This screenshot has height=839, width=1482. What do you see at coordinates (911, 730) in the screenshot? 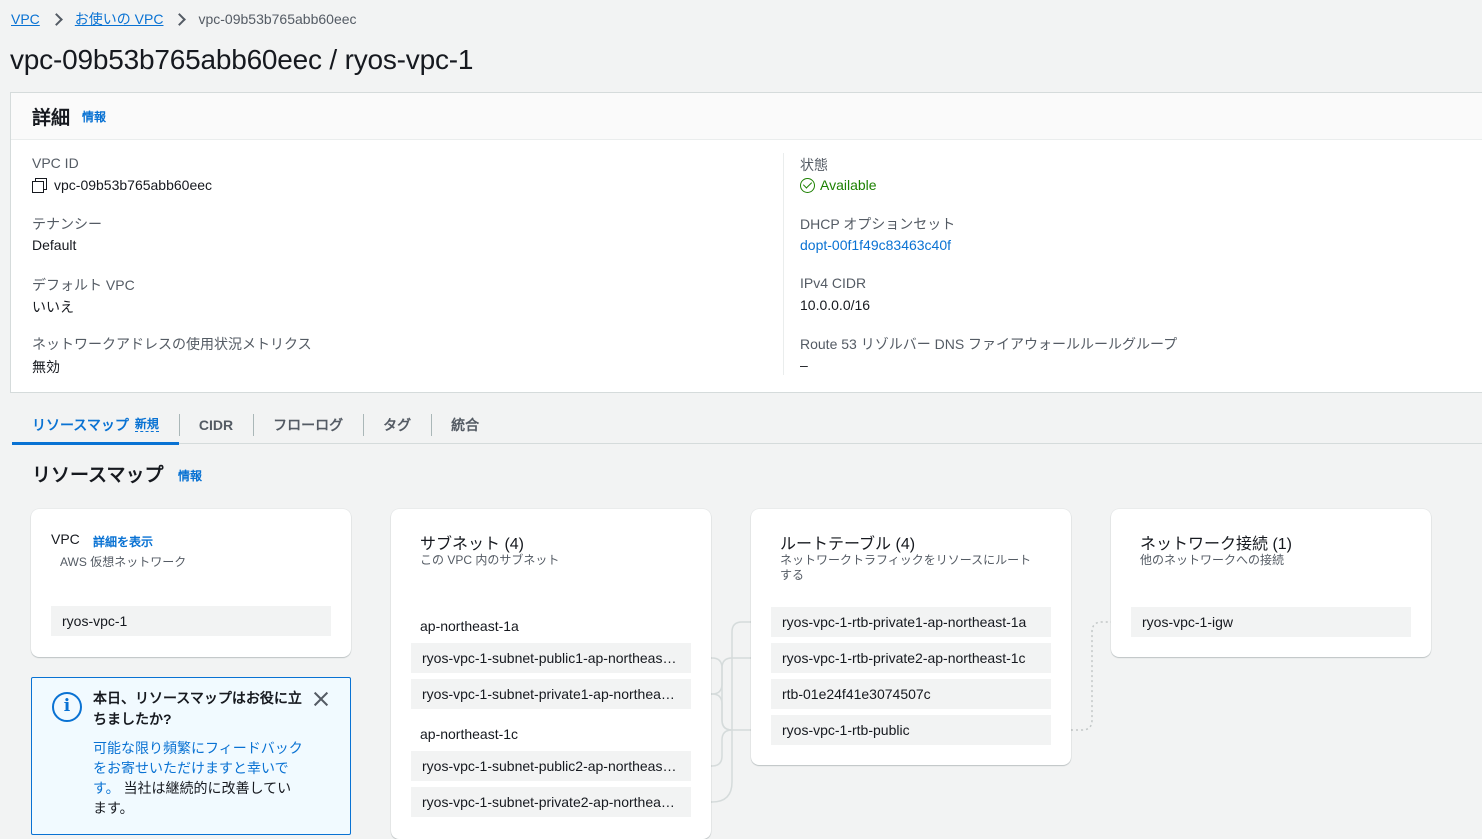
I see `route-table-node: ryos-vpc-1-rtb-public` at bounding box center [911, 730].